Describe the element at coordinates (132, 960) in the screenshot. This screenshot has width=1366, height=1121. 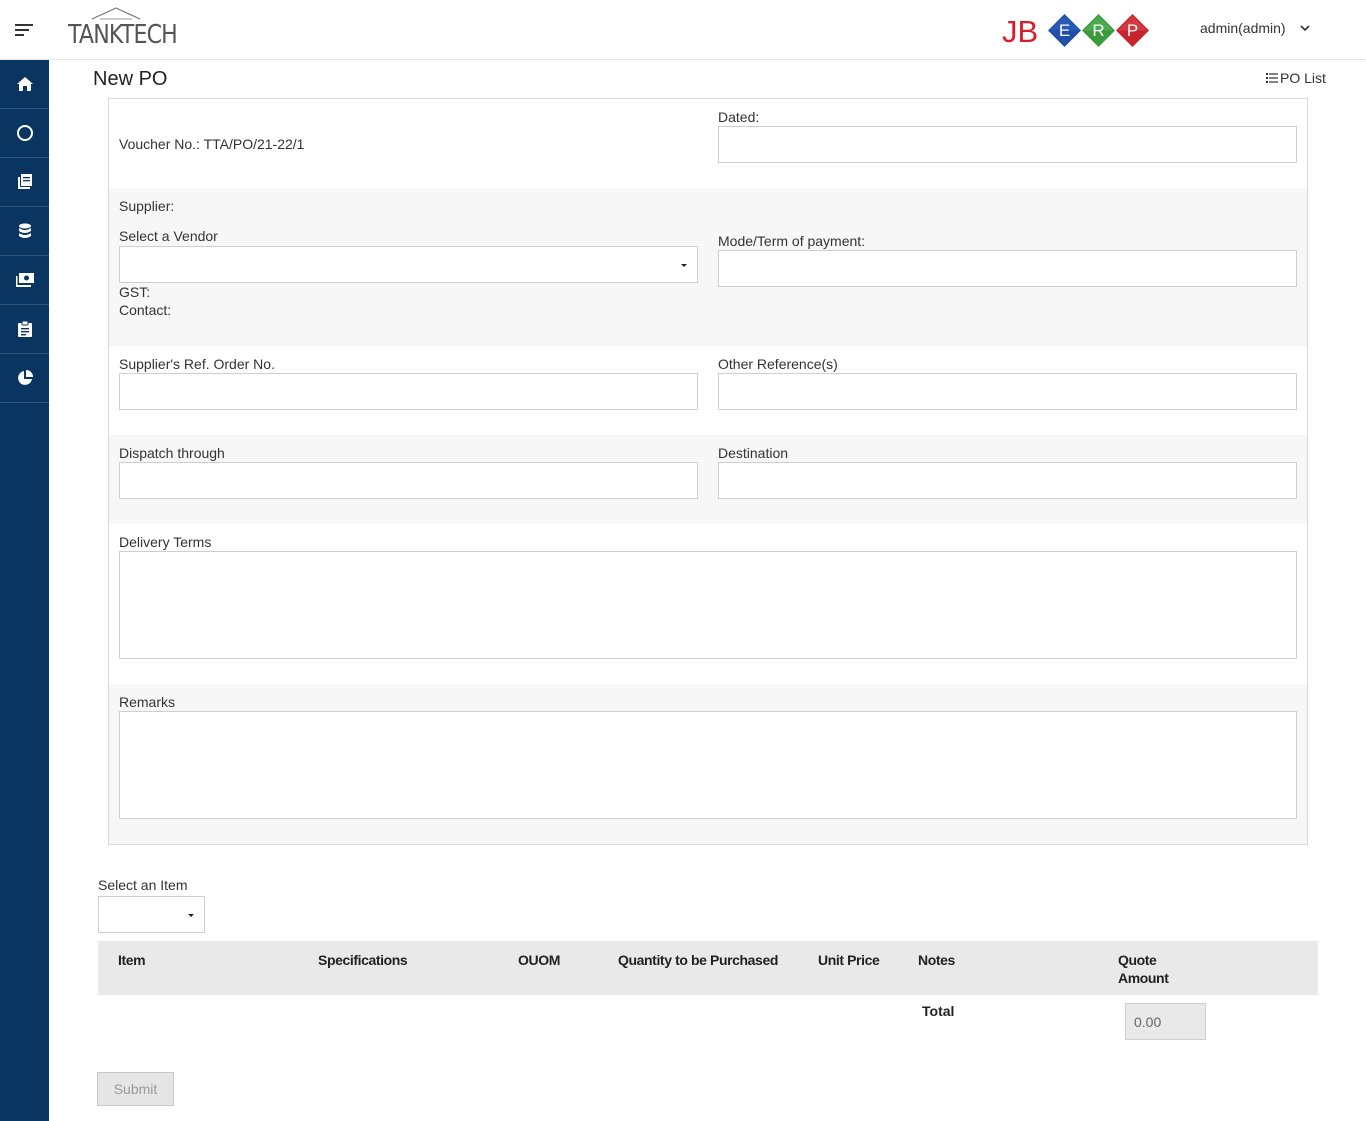
I see `column-item: Item` at that location.